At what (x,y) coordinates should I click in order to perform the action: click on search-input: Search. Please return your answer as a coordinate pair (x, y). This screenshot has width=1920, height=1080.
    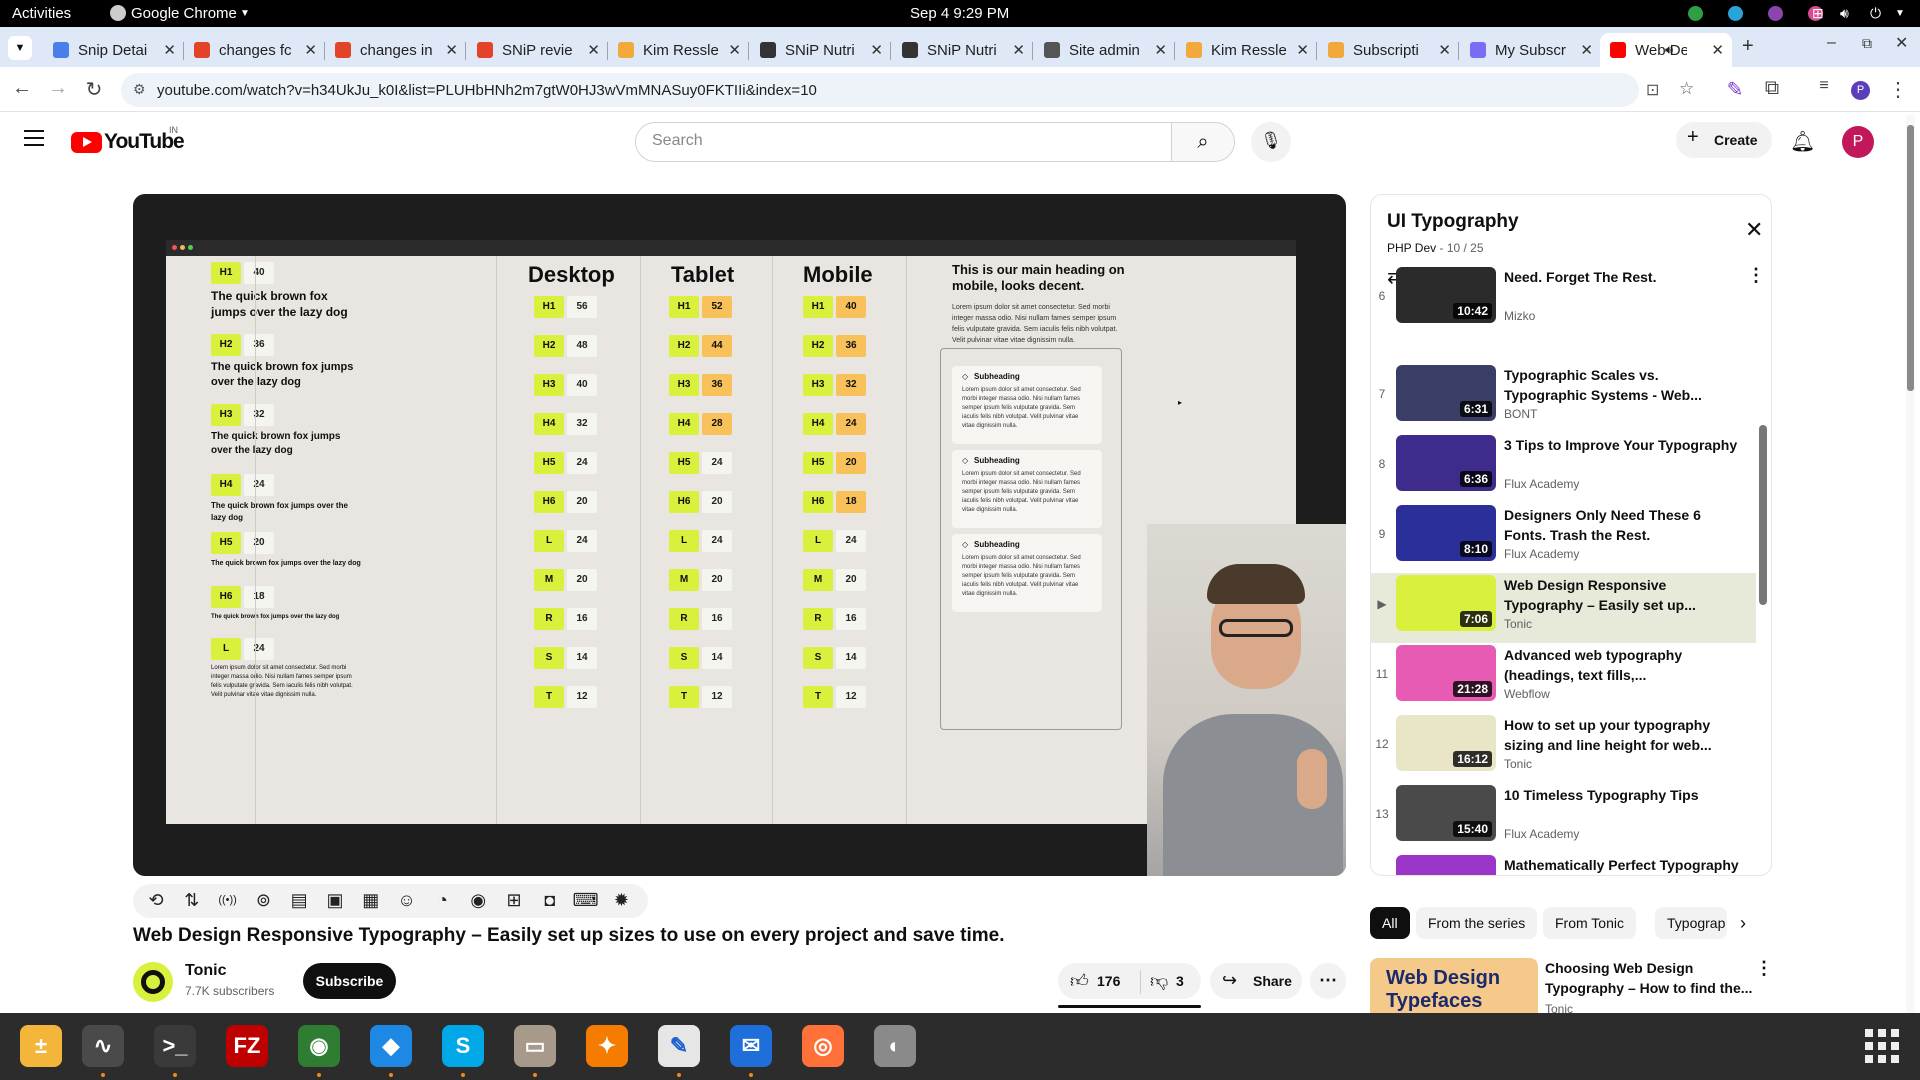
    Looking at the image, I should click on (903, 142).